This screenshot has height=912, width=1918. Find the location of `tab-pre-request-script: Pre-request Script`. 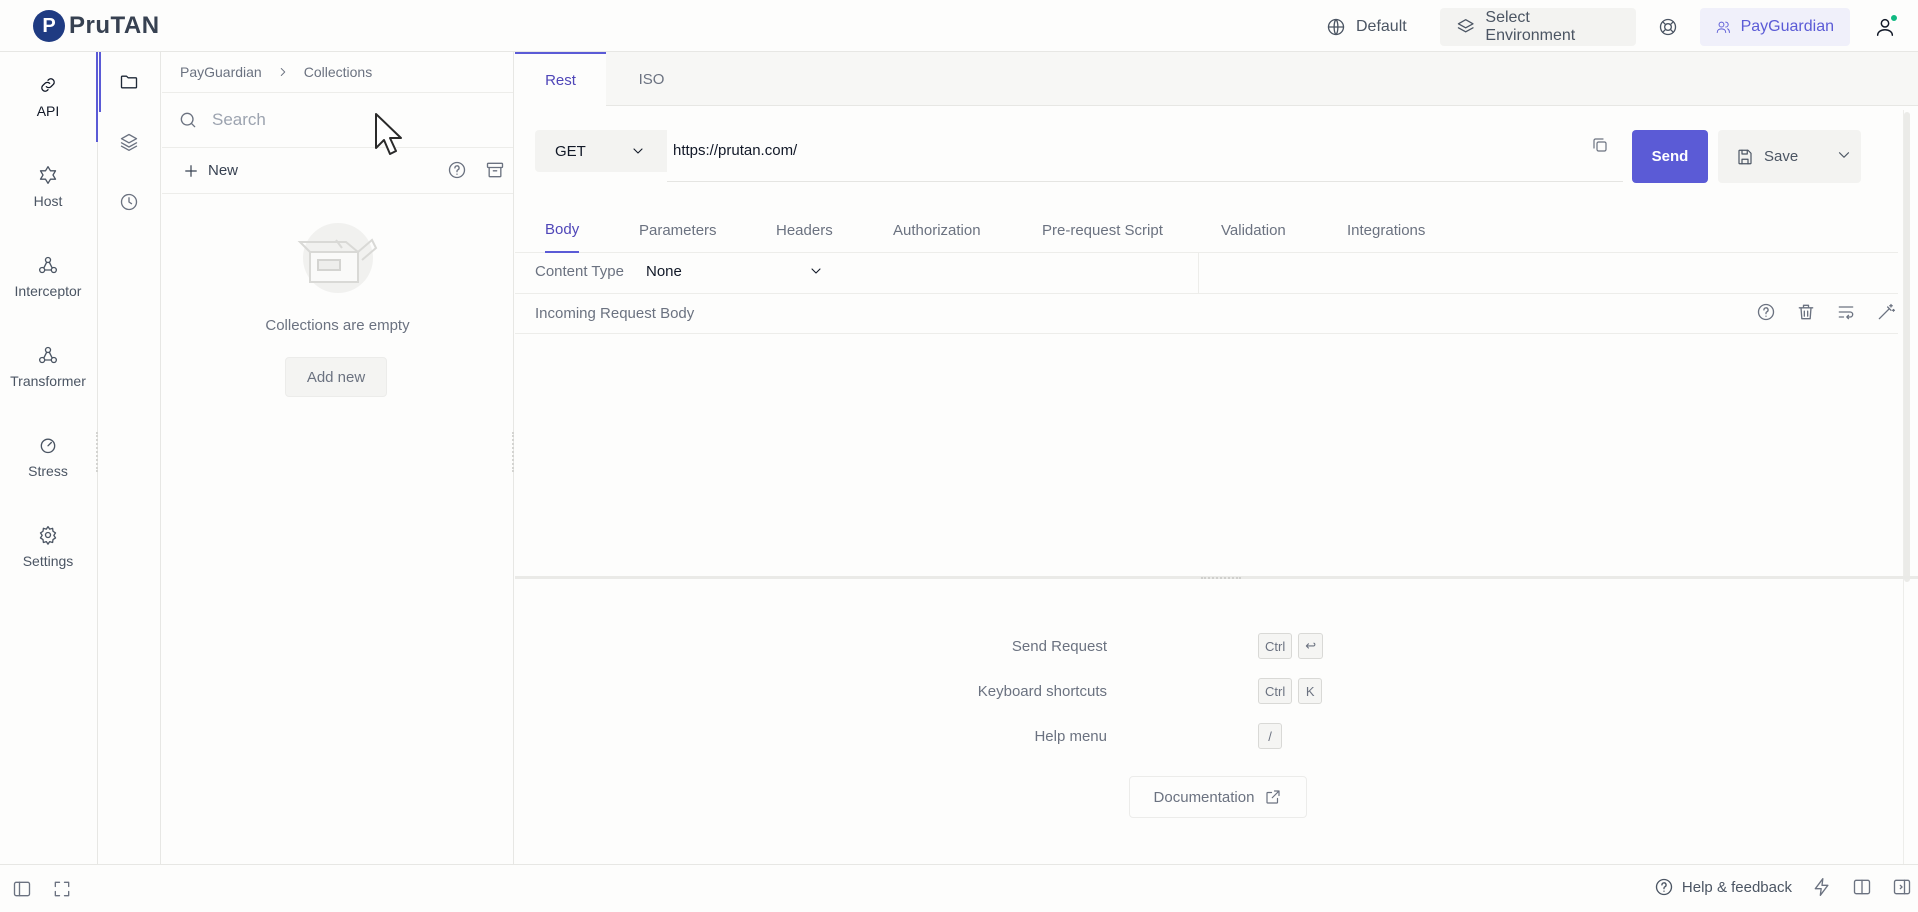

tab-pre-request-script: Pre-request Script is located at coordinates (1102, 230).